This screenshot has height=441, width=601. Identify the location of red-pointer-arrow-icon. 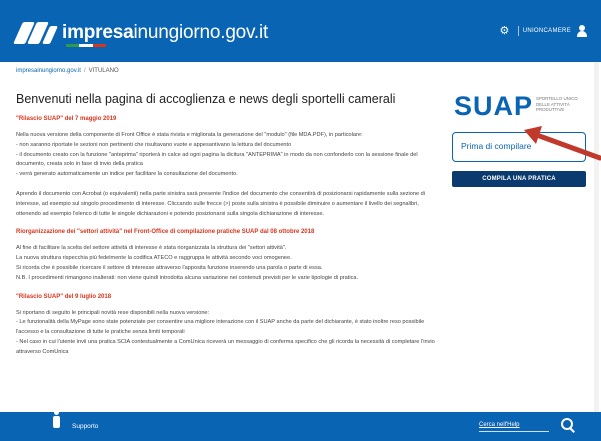
(562, 143).